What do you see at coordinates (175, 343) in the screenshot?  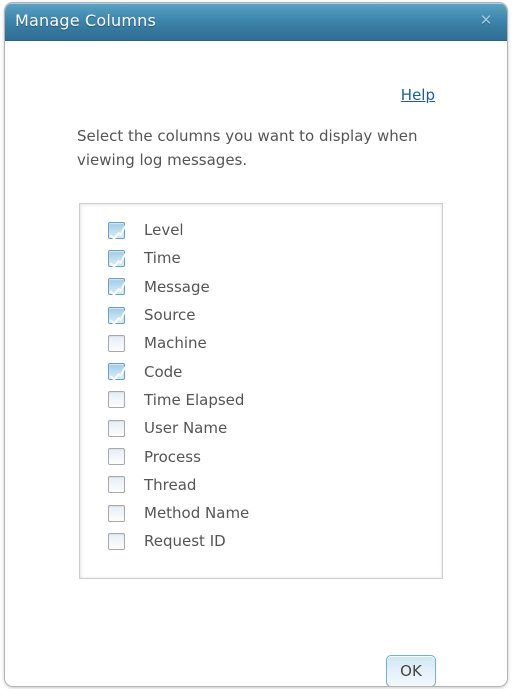 I see `column-label: Machine` at bounding box center [175, 343].